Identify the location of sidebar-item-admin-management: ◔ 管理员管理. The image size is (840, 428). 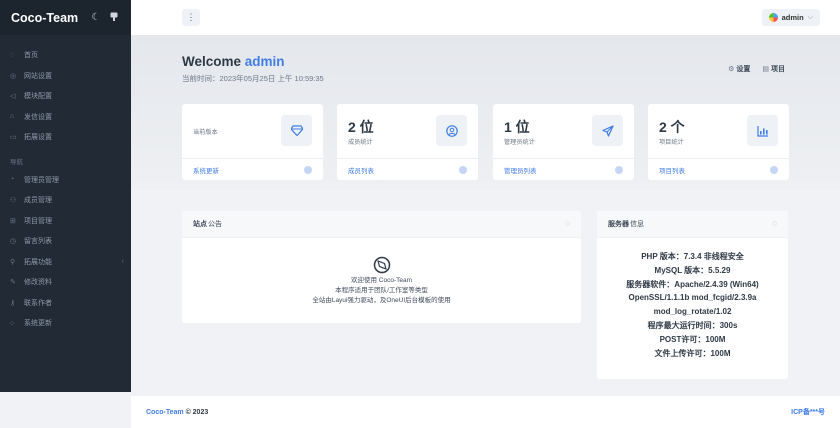
(65, 180).